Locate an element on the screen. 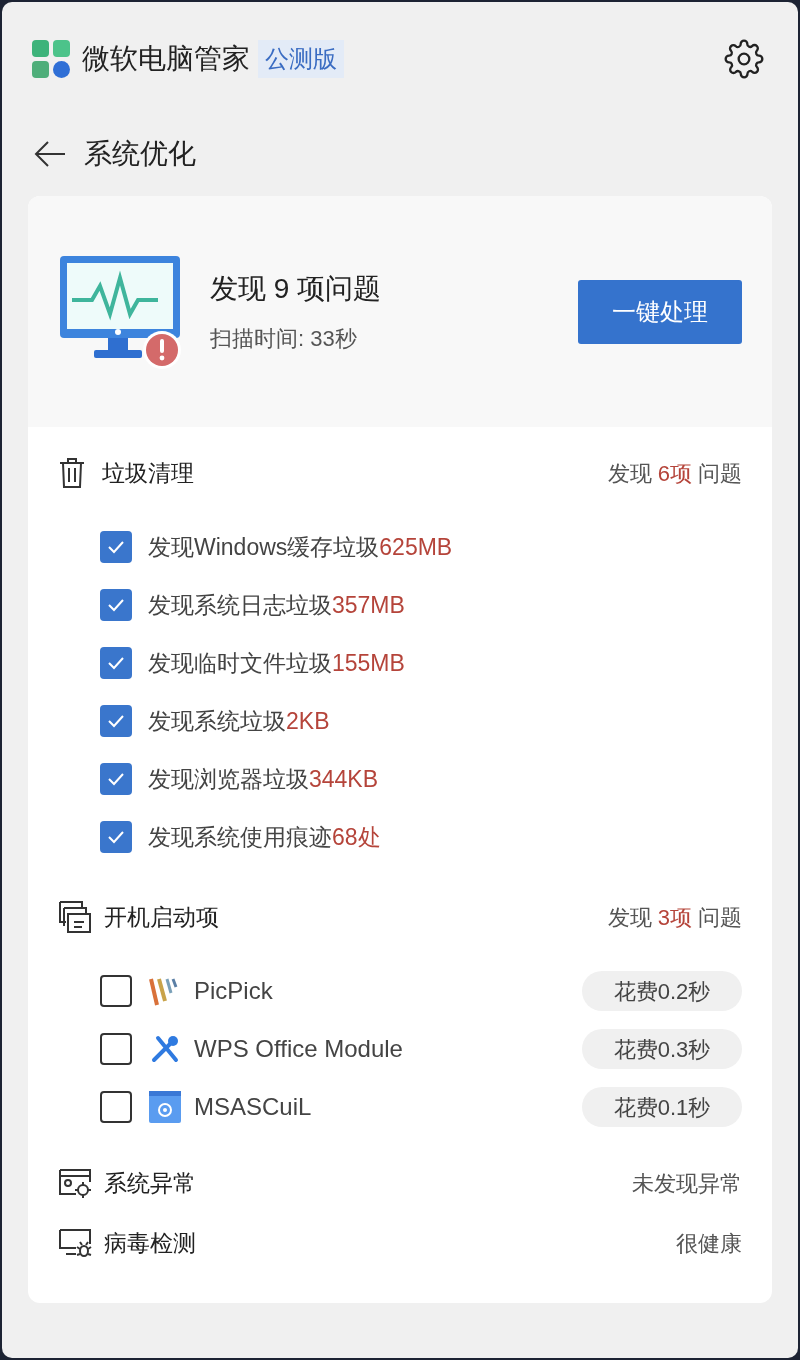 Image resolution: width=800 pixels, height=1360 pixels. tools-icon is located at coordinates (165, 1049).